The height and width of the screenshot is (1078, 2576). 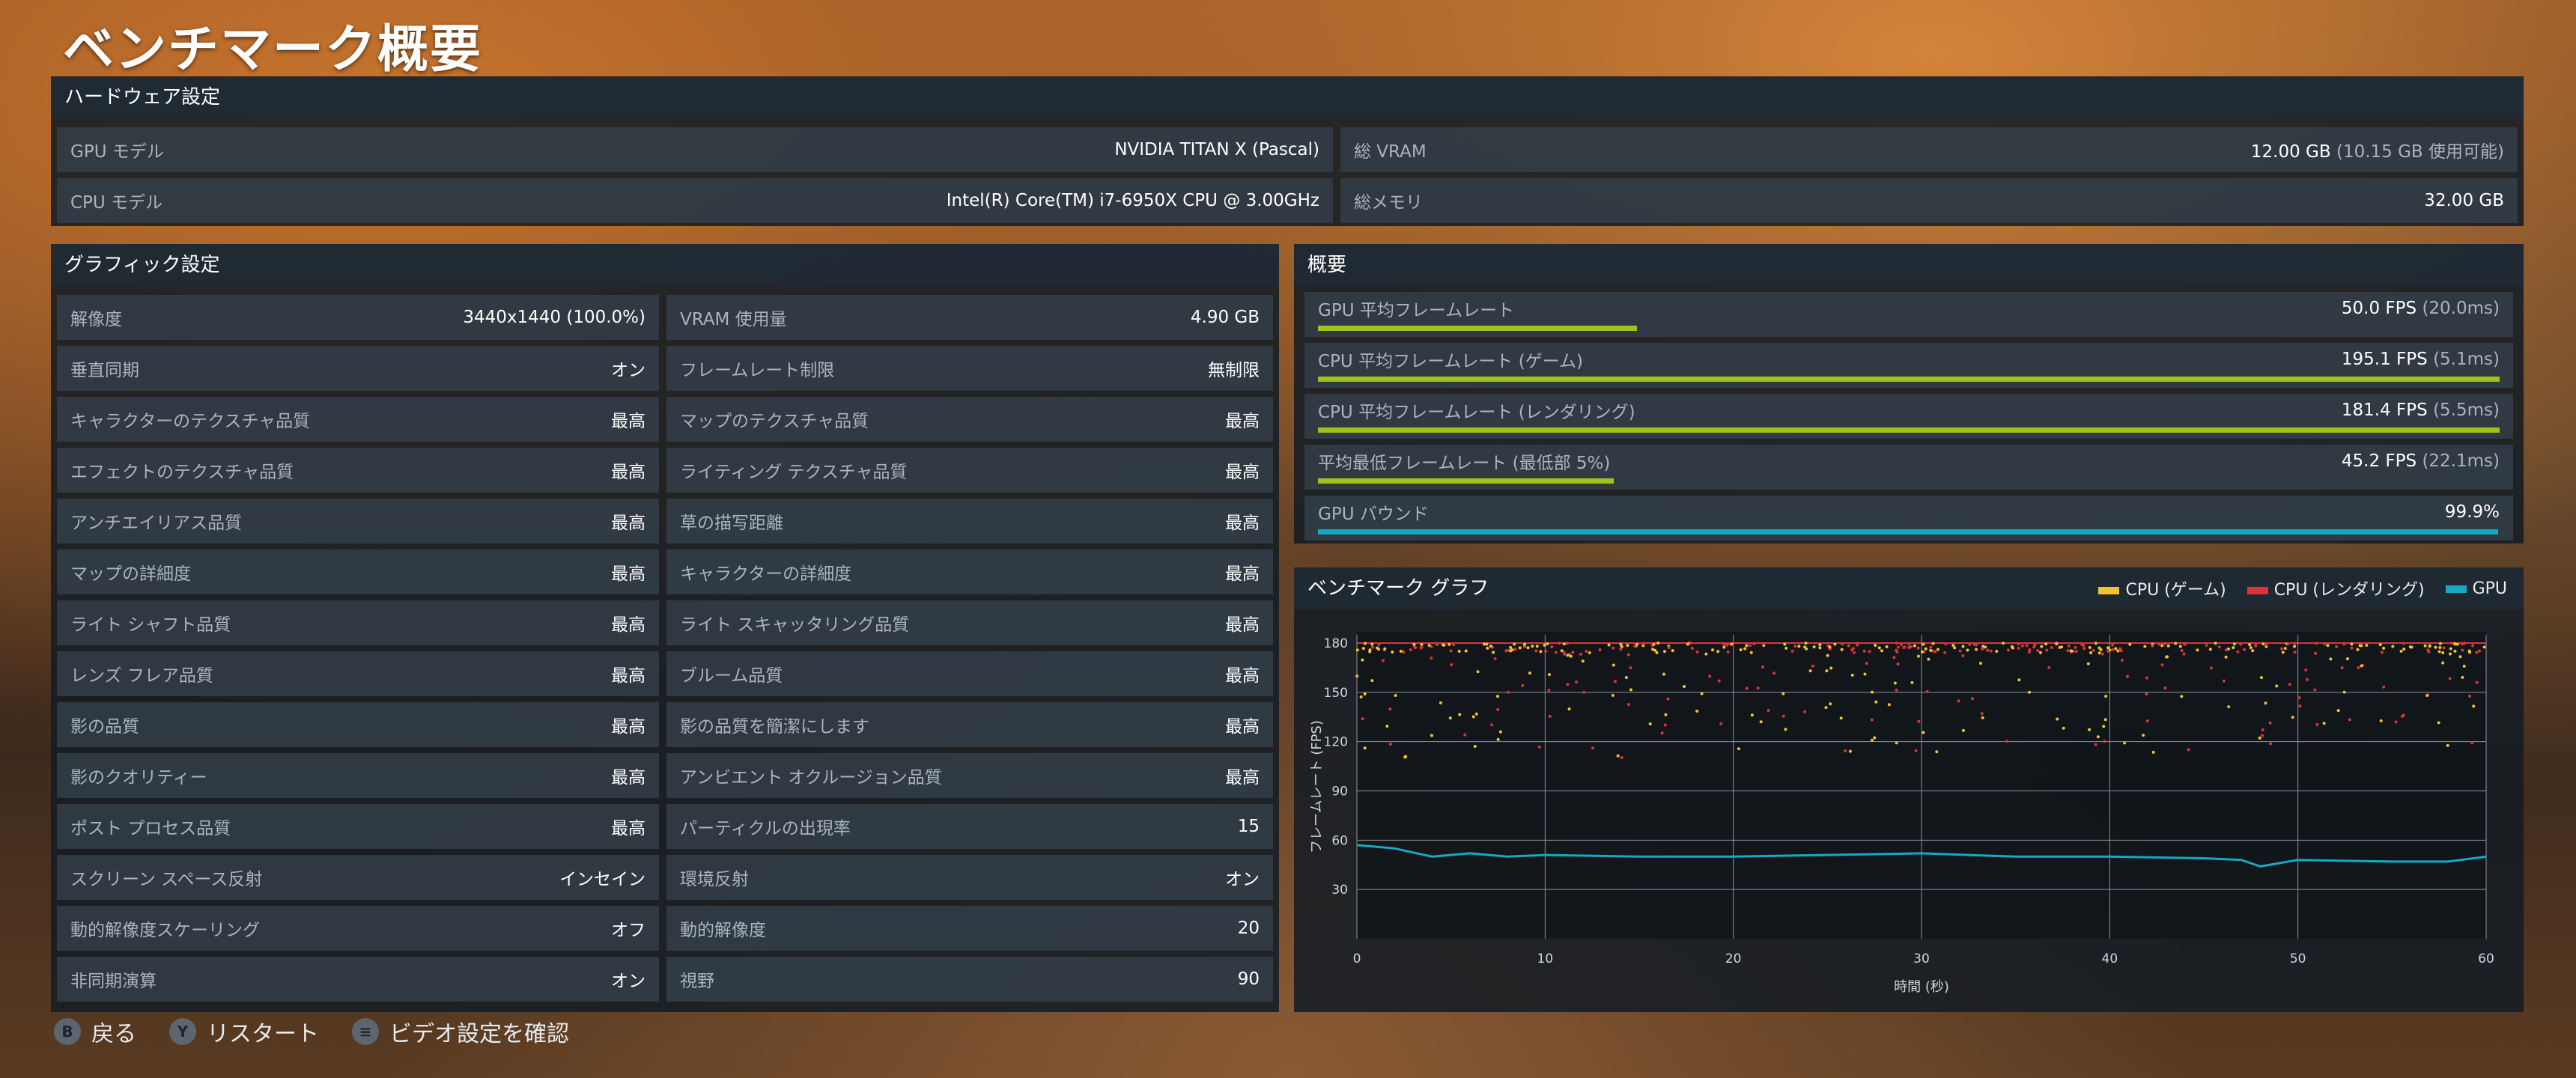 What do you see at coordinates (969, 471) in the screenshot?
I see `graphics-setting-row: ライティング テクスチャ品質 最高` at bounding box center [969, 471].